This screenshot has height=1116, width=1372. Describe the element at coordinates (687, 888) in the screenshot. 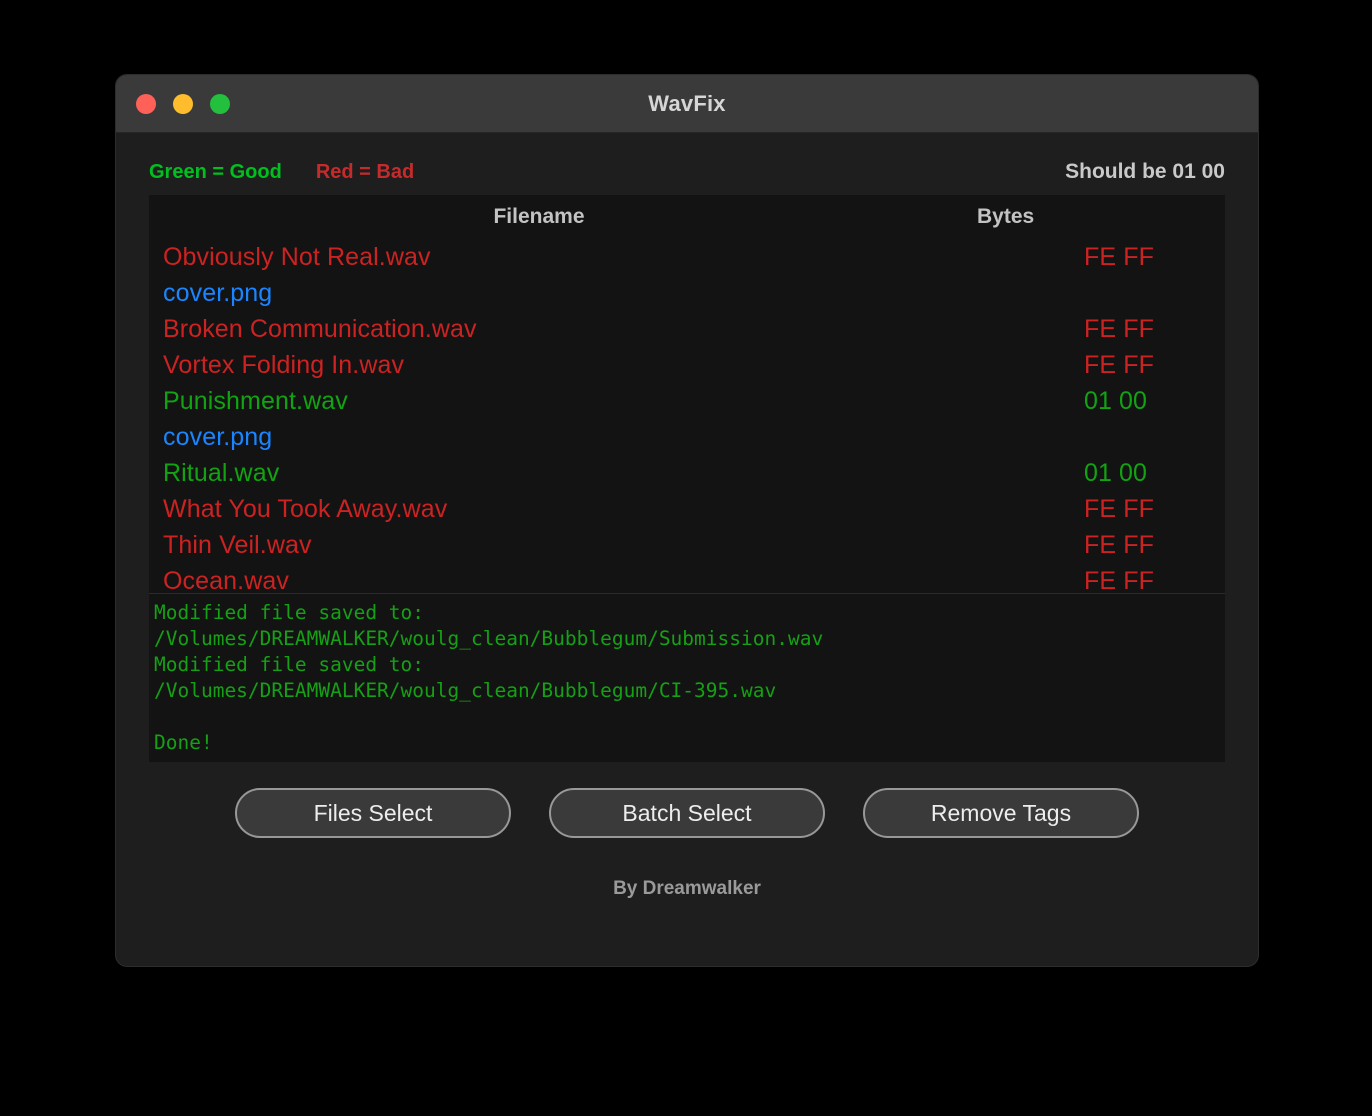

I see `footer-credit: By Dreamwalker` at that location.